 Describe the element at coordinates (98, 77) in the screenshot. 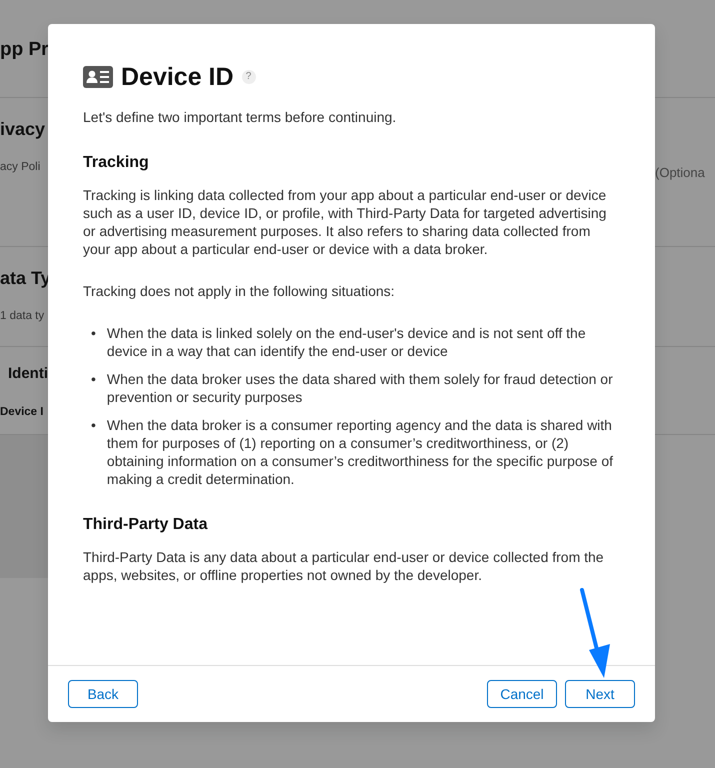

I see `contact-card-icon` at that location.